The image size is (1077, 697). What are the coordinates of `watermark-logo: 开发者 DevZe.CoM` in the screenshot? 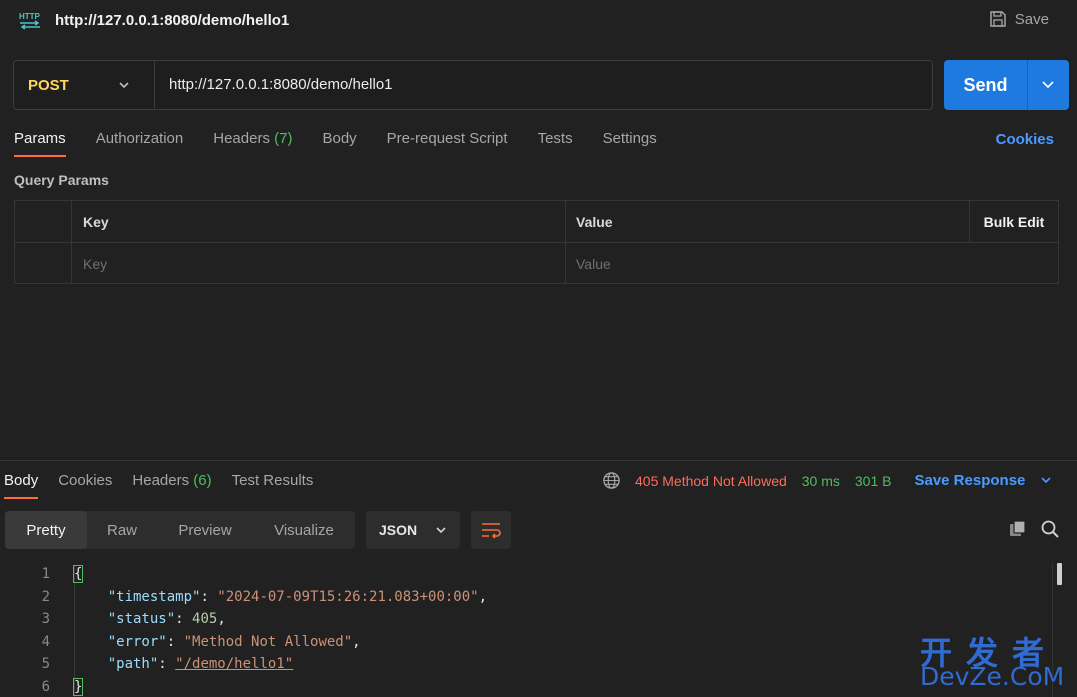 It's located at (993, 660).